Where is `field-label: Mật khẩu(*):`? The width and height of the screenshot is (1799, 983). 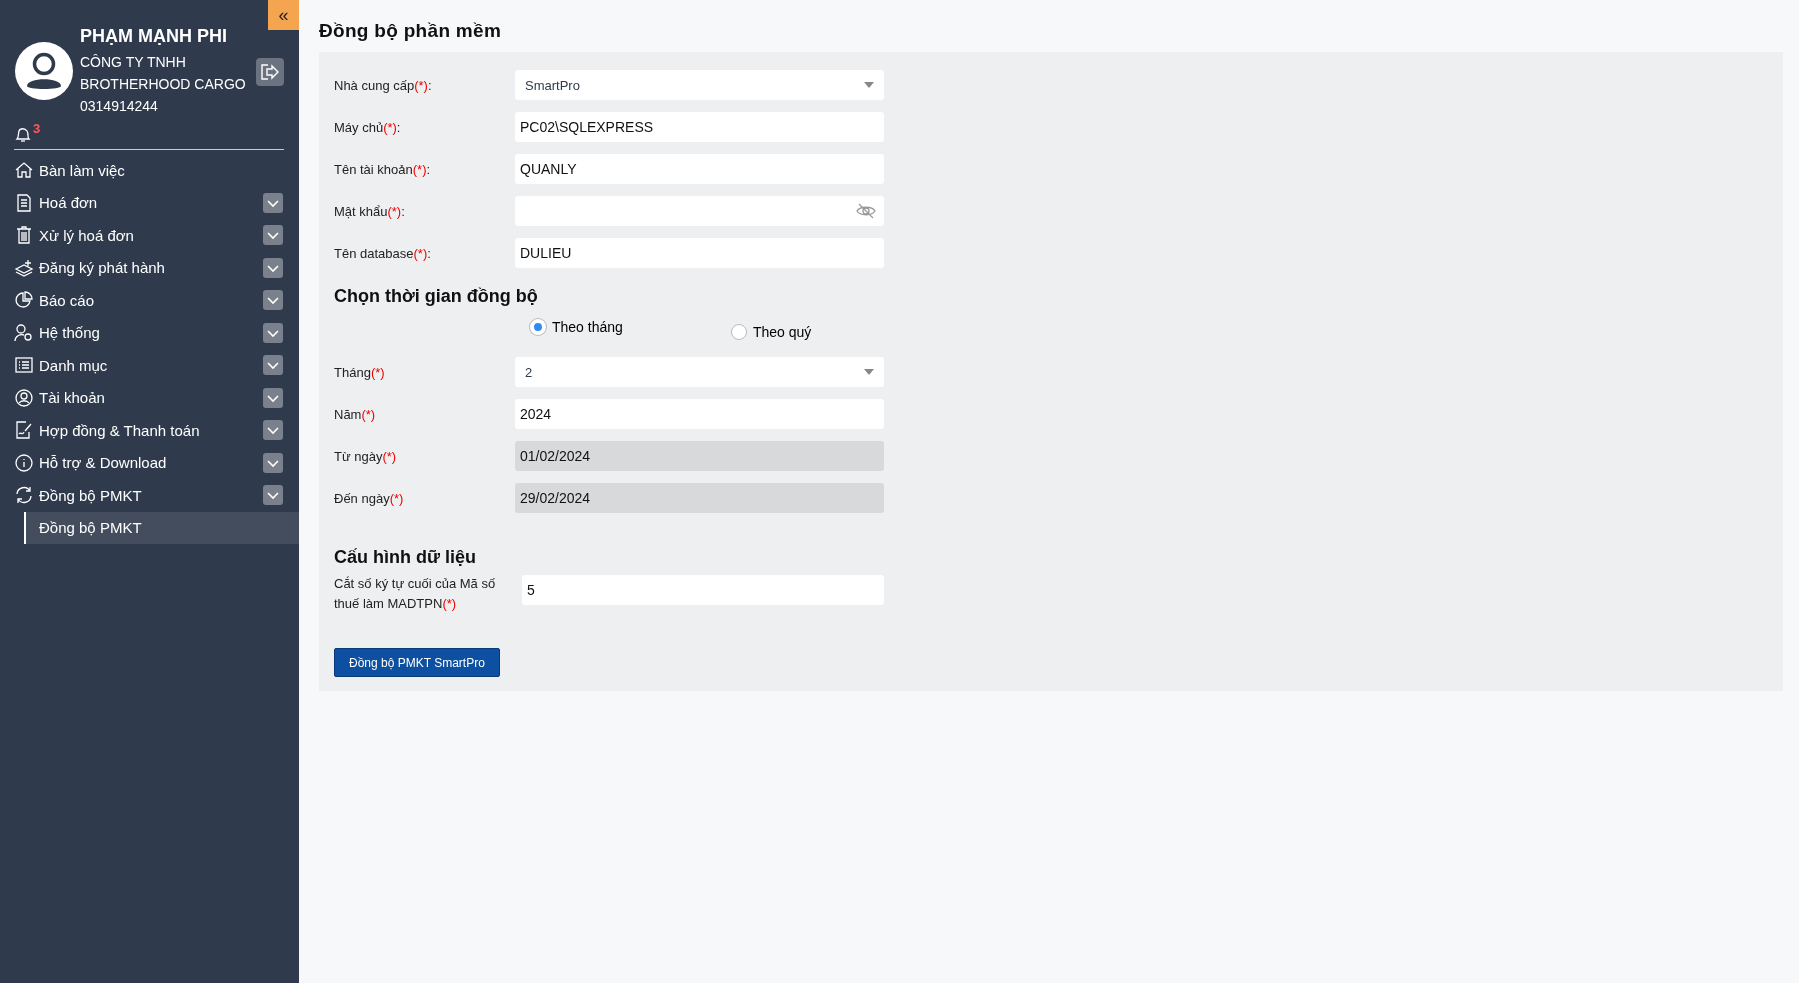
field-label: Mật khẩu(*): is located at coordinates (370, 211).